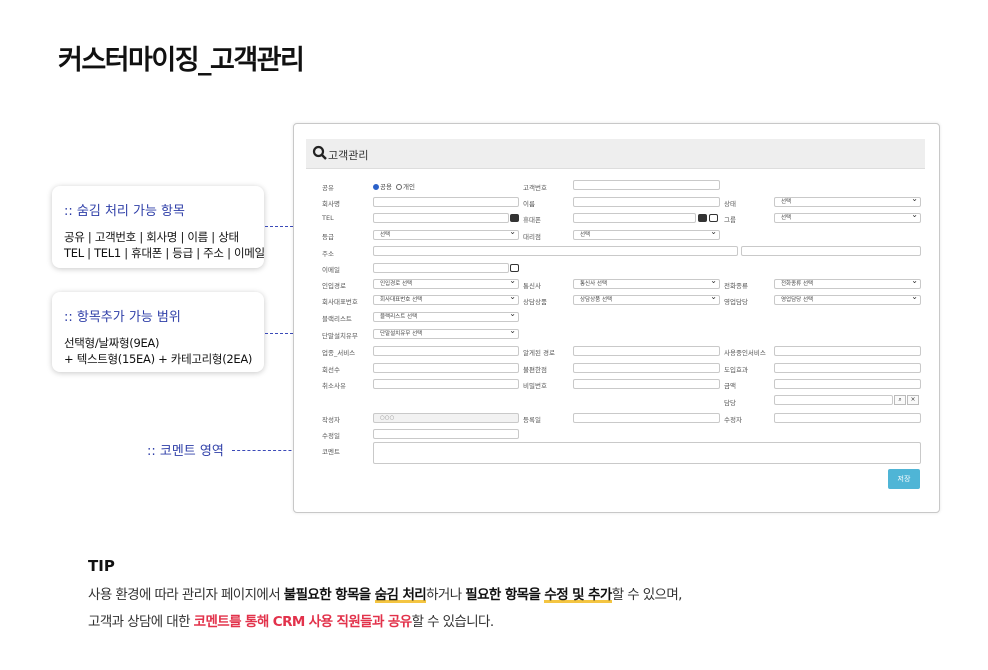 The width and height of the screenshot is (988, 670). I want to click on amount-label: 금액, so click(730, 386).